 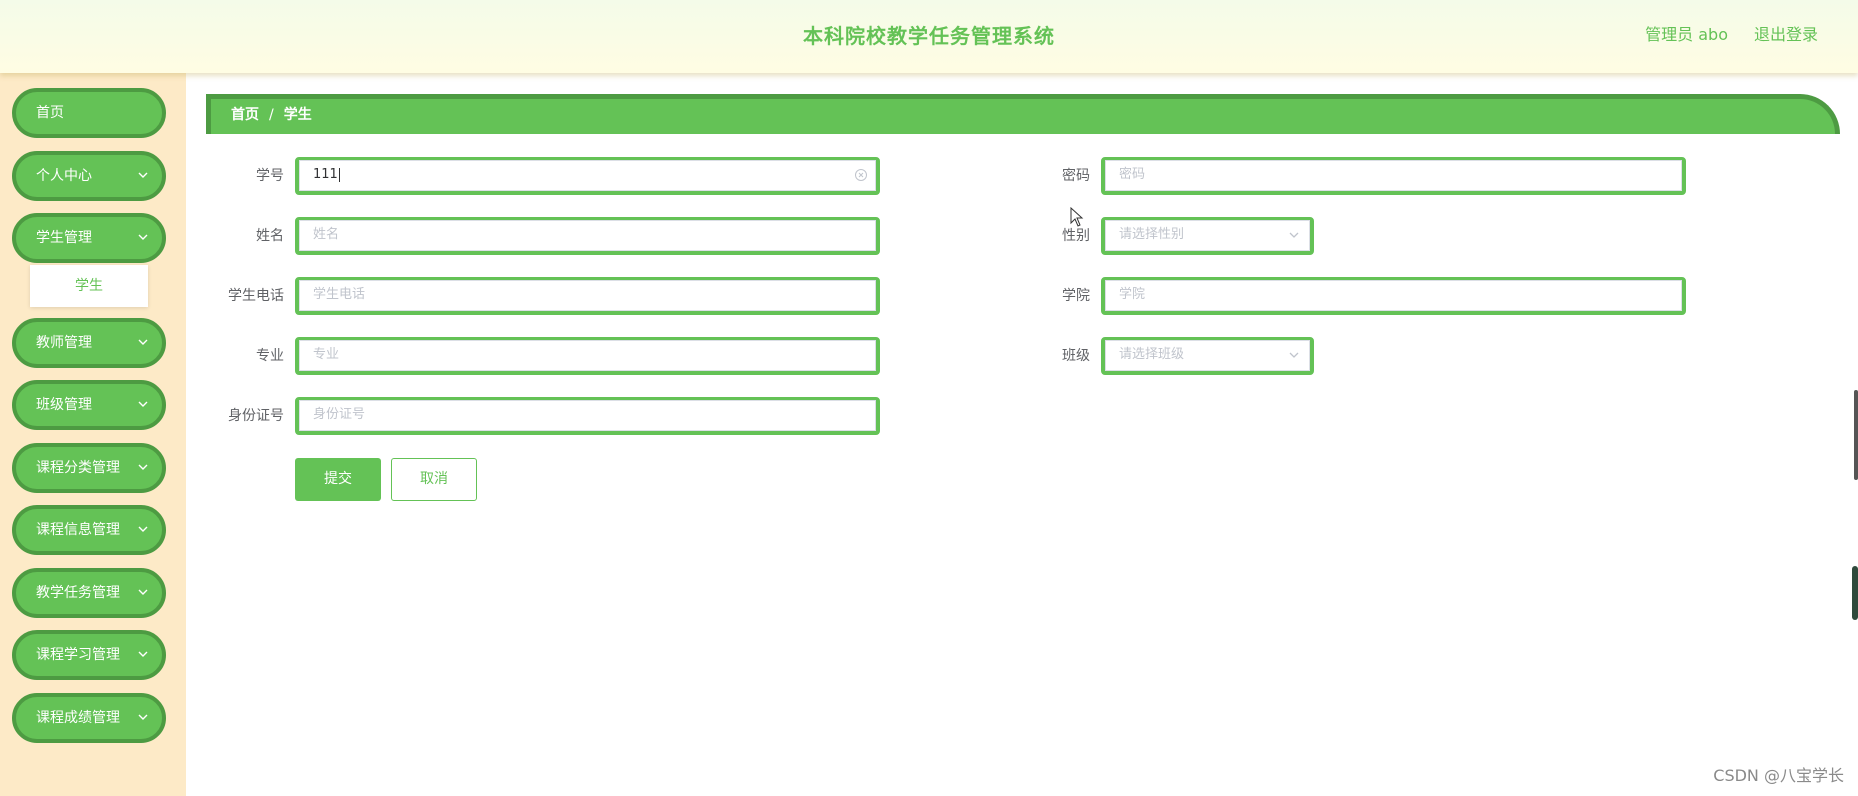 I want to click on breadcrumb-home: 首页, so click(x=245, y=115).